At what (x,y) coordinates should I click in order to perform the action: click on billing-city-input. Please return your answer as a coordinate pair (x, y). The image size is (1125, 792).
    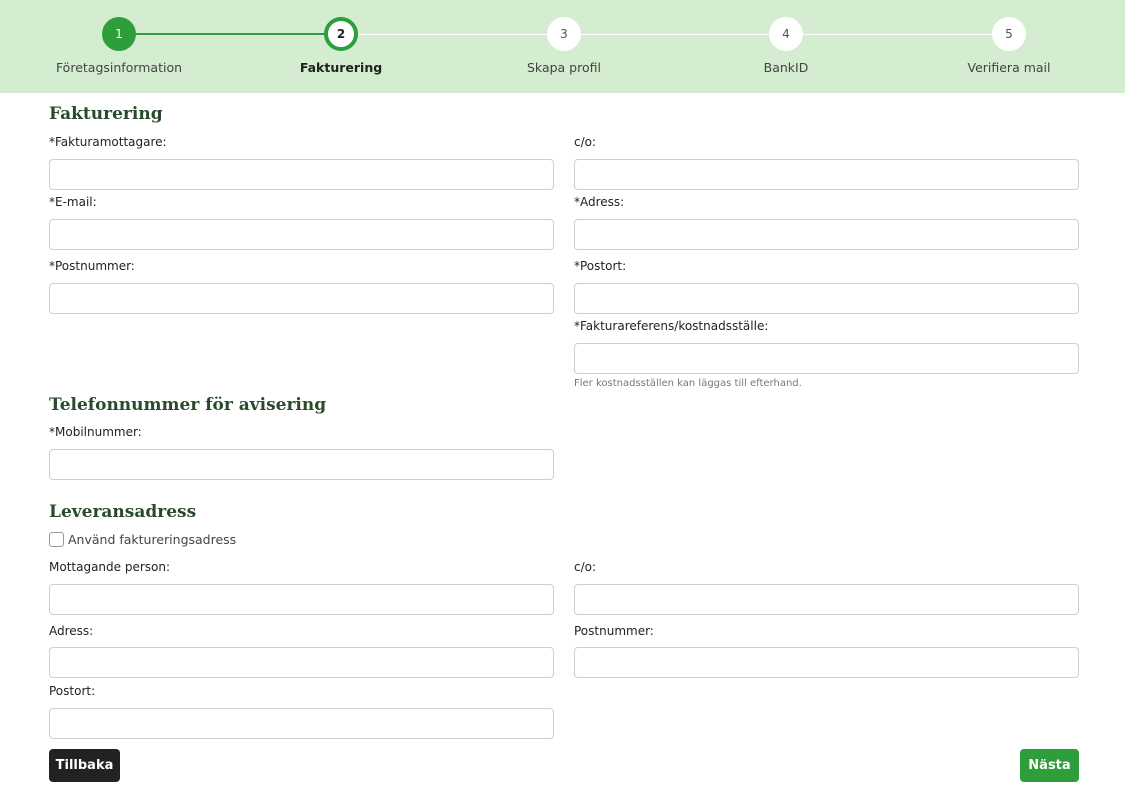
    Looking at the image, I should click on (826, 298).